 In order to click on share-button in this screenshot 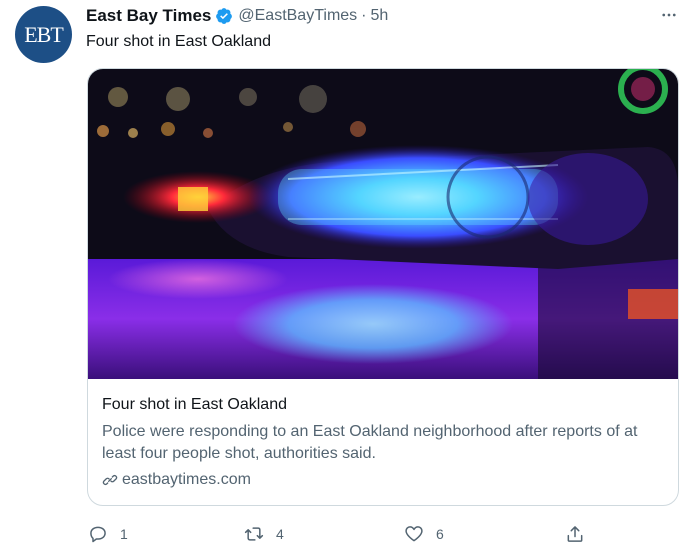, I will do `click(575, 534)`.